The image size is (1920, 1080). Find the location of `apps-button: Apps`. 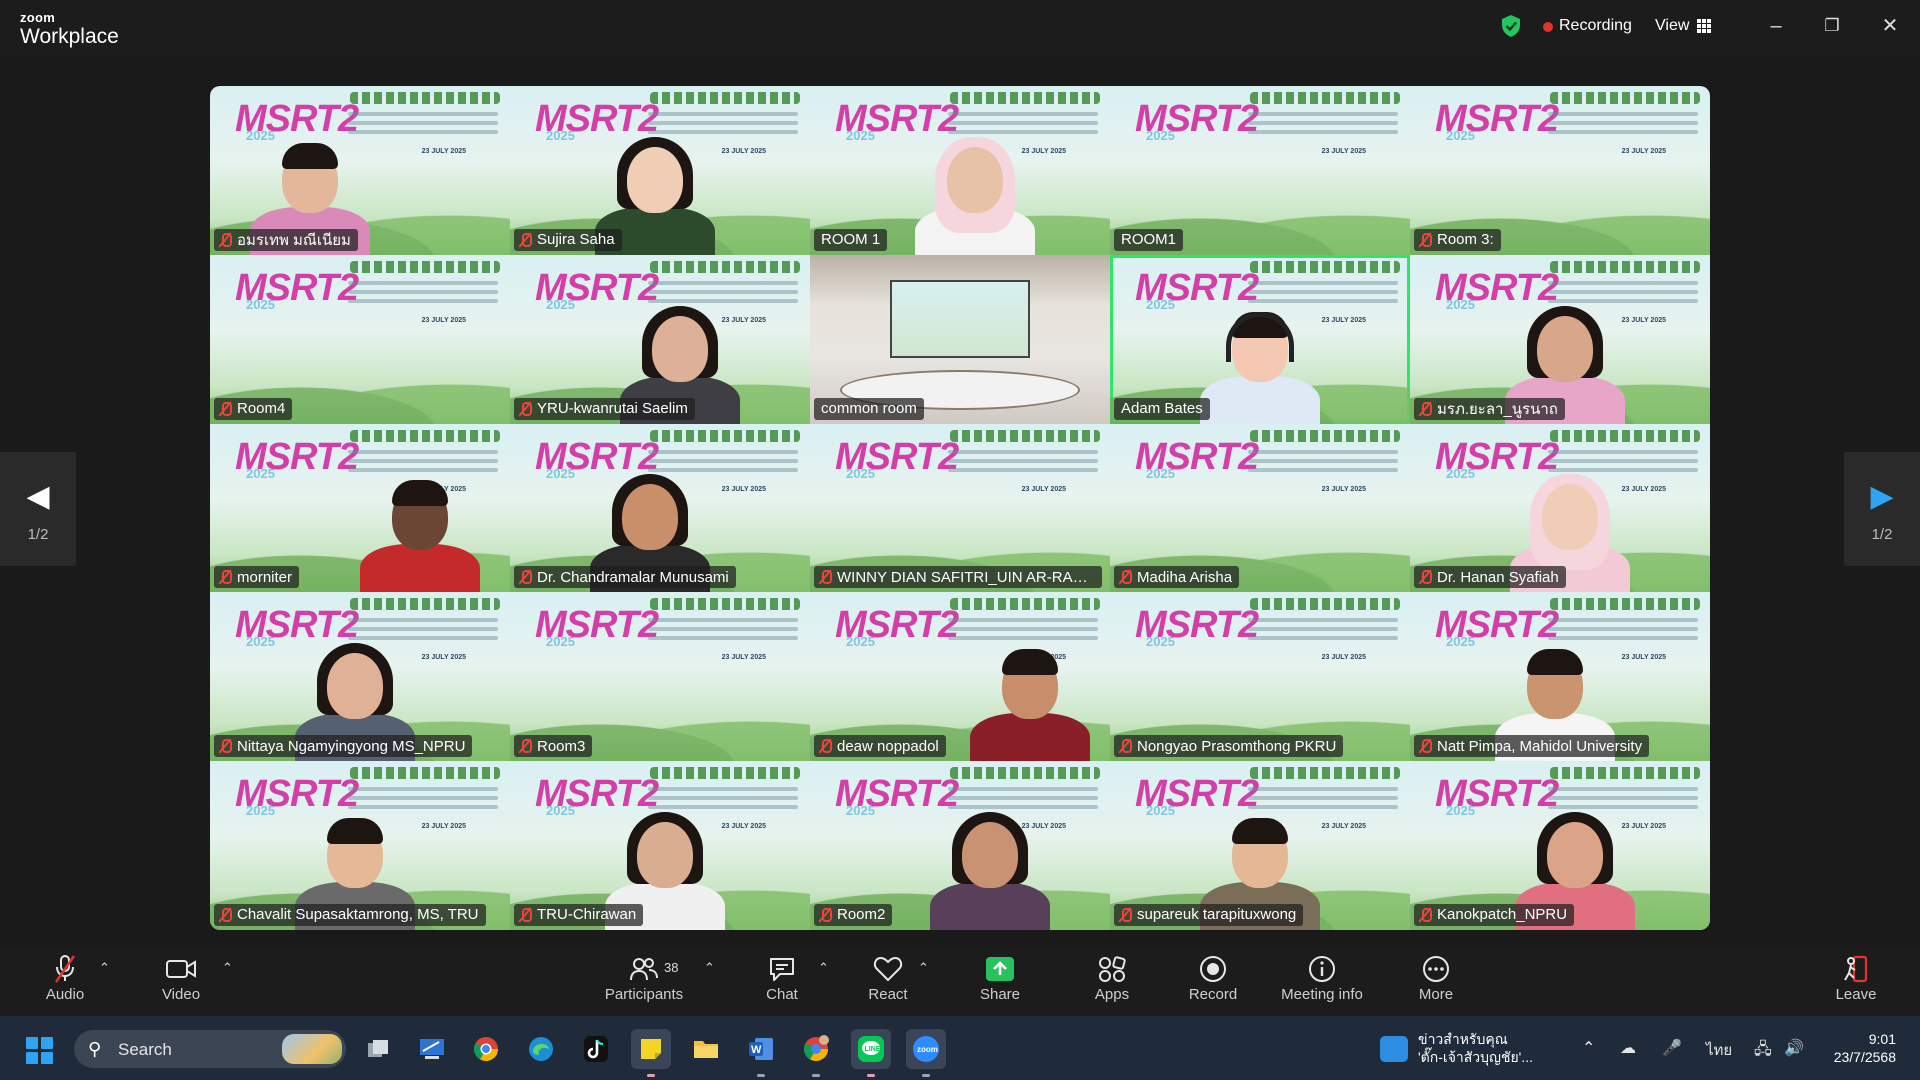

apps-button: Apps is located at coordinates (1112, 982).